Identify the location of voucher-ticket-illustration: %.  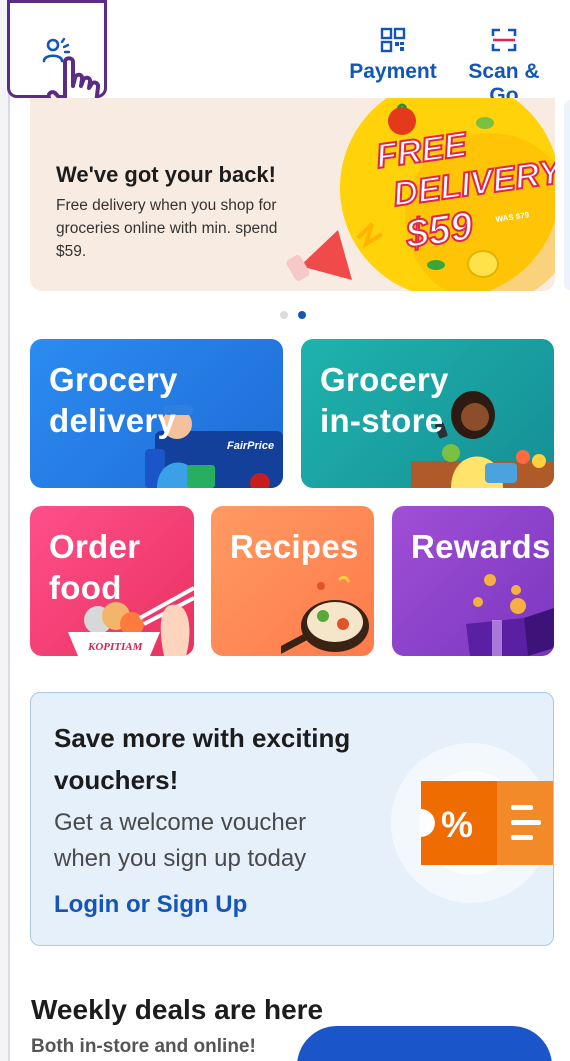
(472, 823).